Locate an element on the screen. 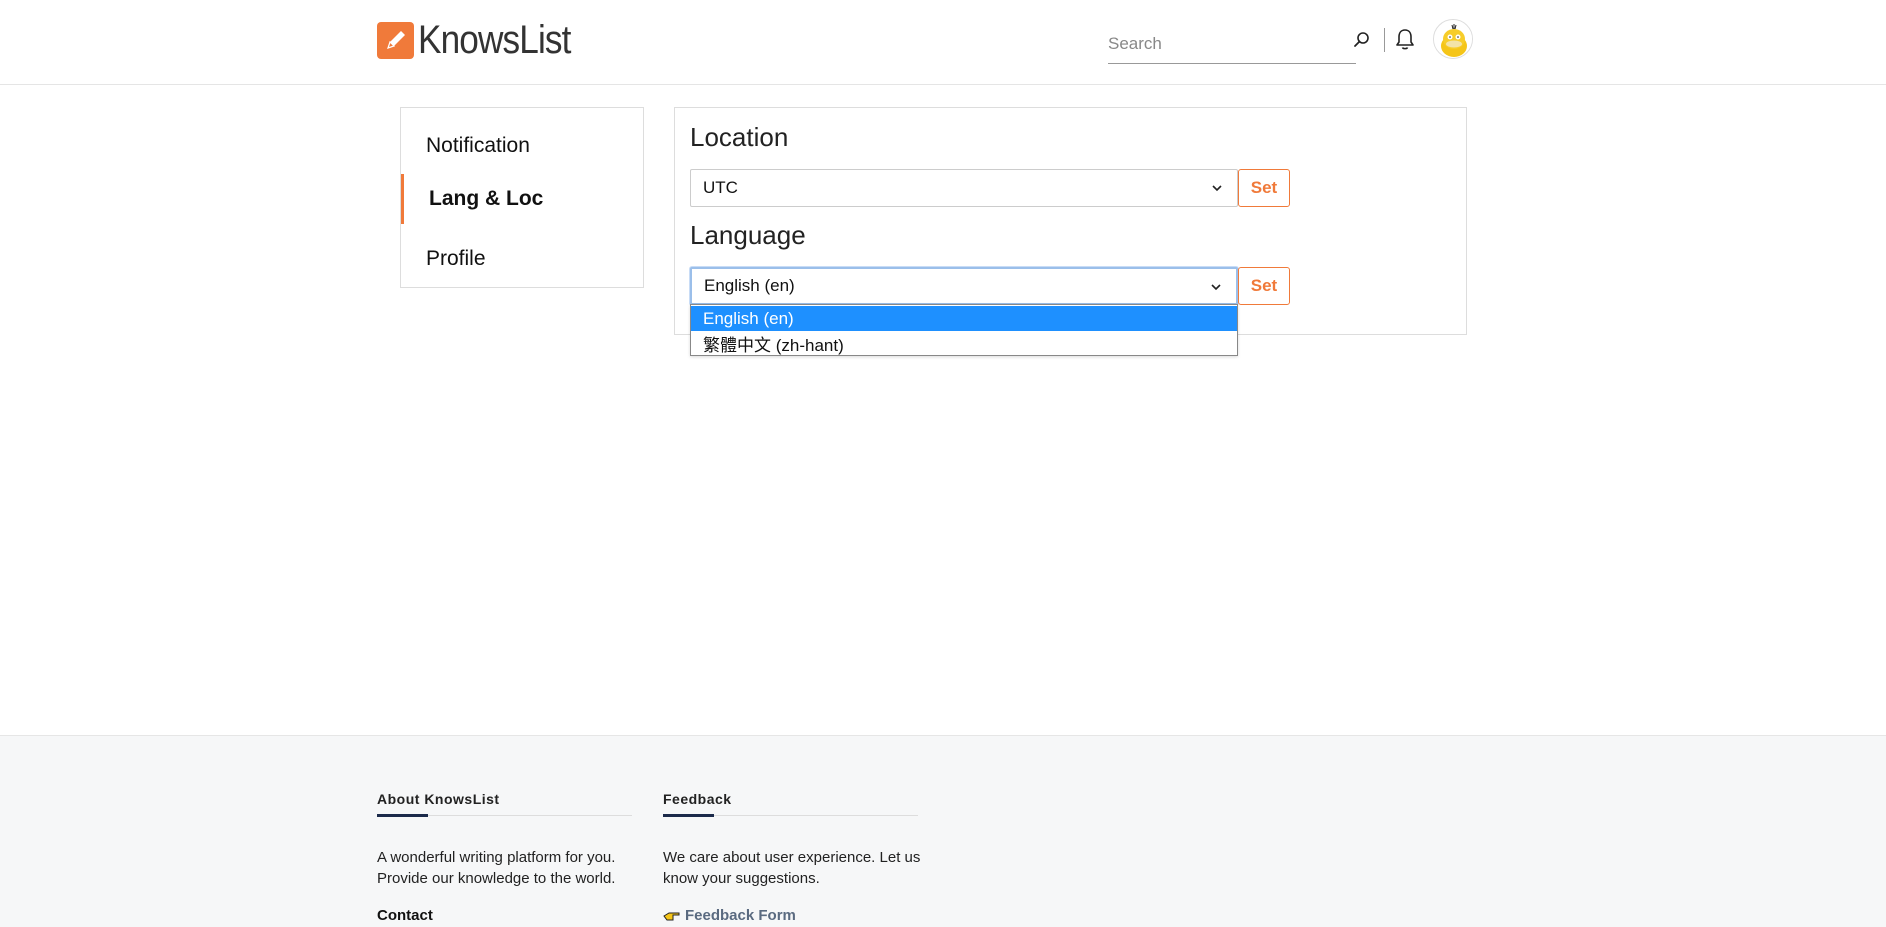  bell-icon is located at coordinates (1405, 39).